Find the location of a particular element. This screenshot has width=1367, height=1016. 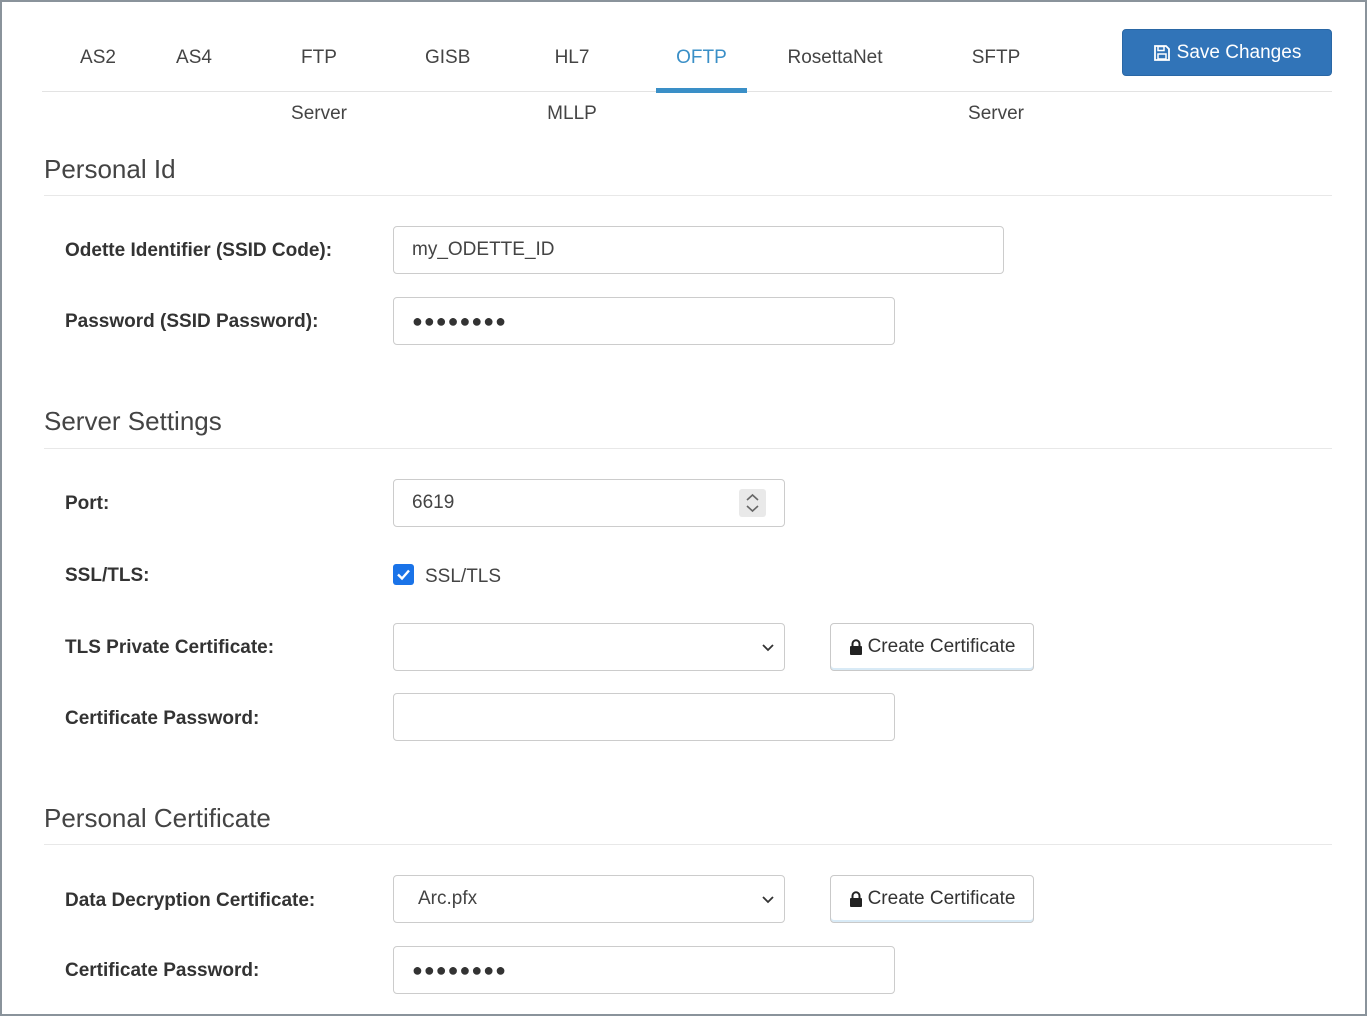

ssl-tls-checkbox is located at coordinates (403, 574).